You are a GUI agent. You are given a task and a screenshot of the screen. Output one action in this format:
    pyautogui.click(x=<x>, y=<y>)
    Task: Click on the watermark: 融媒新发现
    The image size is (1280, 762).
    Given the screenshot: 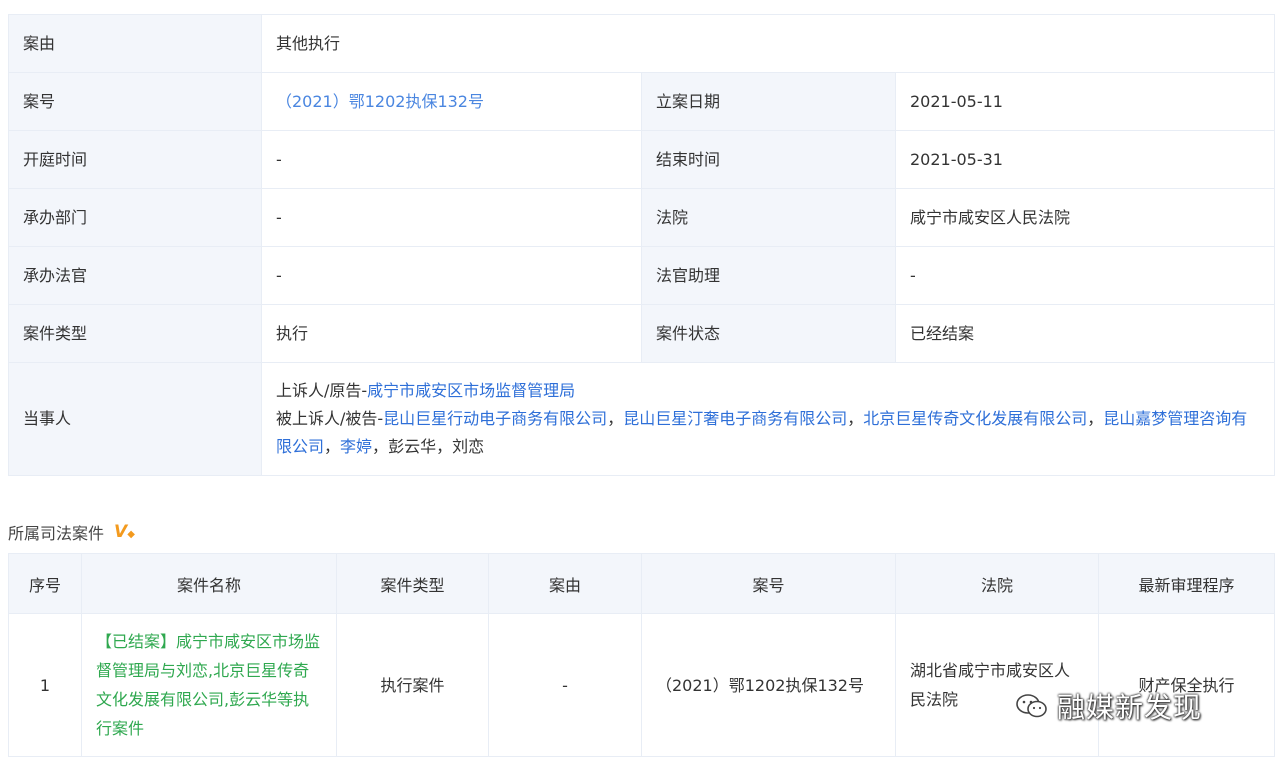 What is the action you would take?
    pyautogui.click(x=1108, y=706)
    